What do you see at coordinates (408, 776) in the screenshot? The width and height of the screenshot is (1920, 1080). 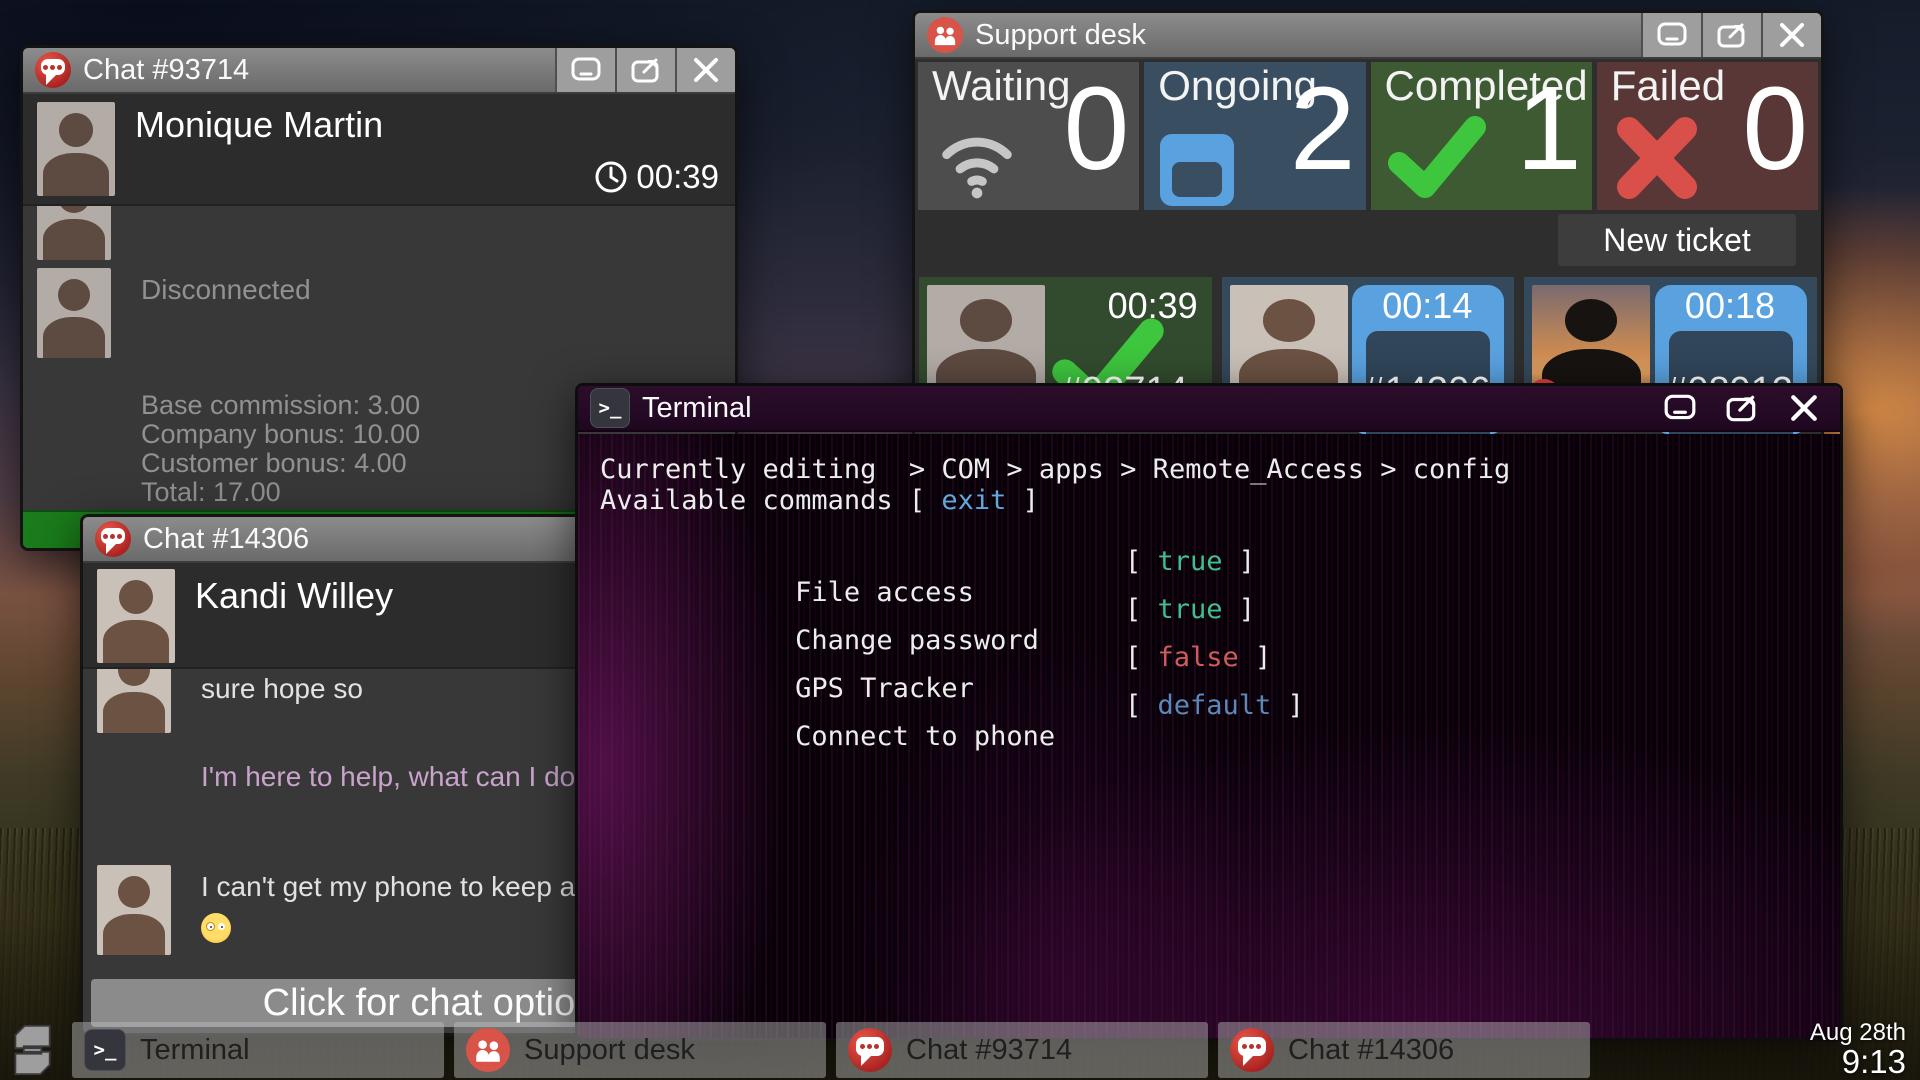 I see `agent-message: I'm here to help, what can I do for` at bounding box center [408, 776].